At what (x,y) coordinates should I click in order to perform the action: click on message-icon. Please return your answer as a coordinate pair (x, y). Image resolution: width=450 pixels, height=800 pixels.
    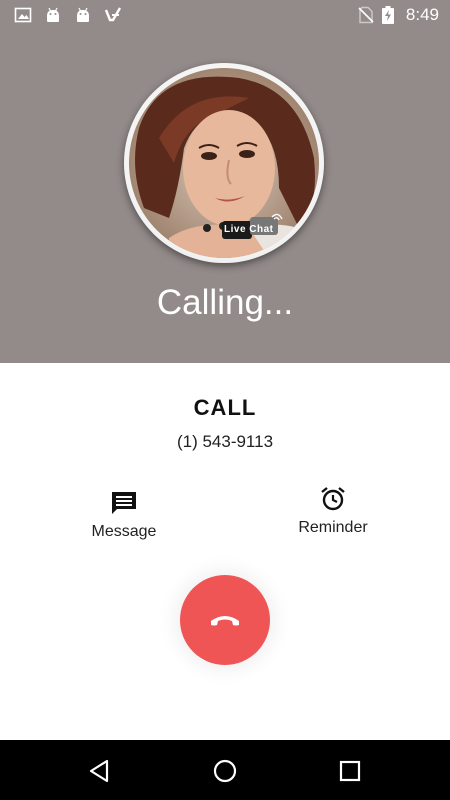
    Looking at the image, I should click on (124, 503).